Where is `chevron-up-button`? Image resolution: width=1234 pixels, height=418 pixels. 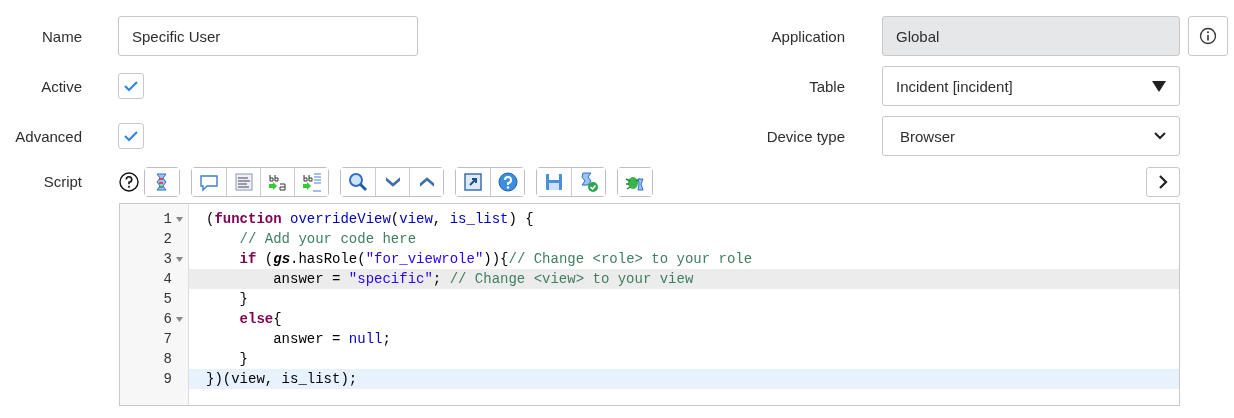
chevron-up-button is located at coordinates (426, 182).